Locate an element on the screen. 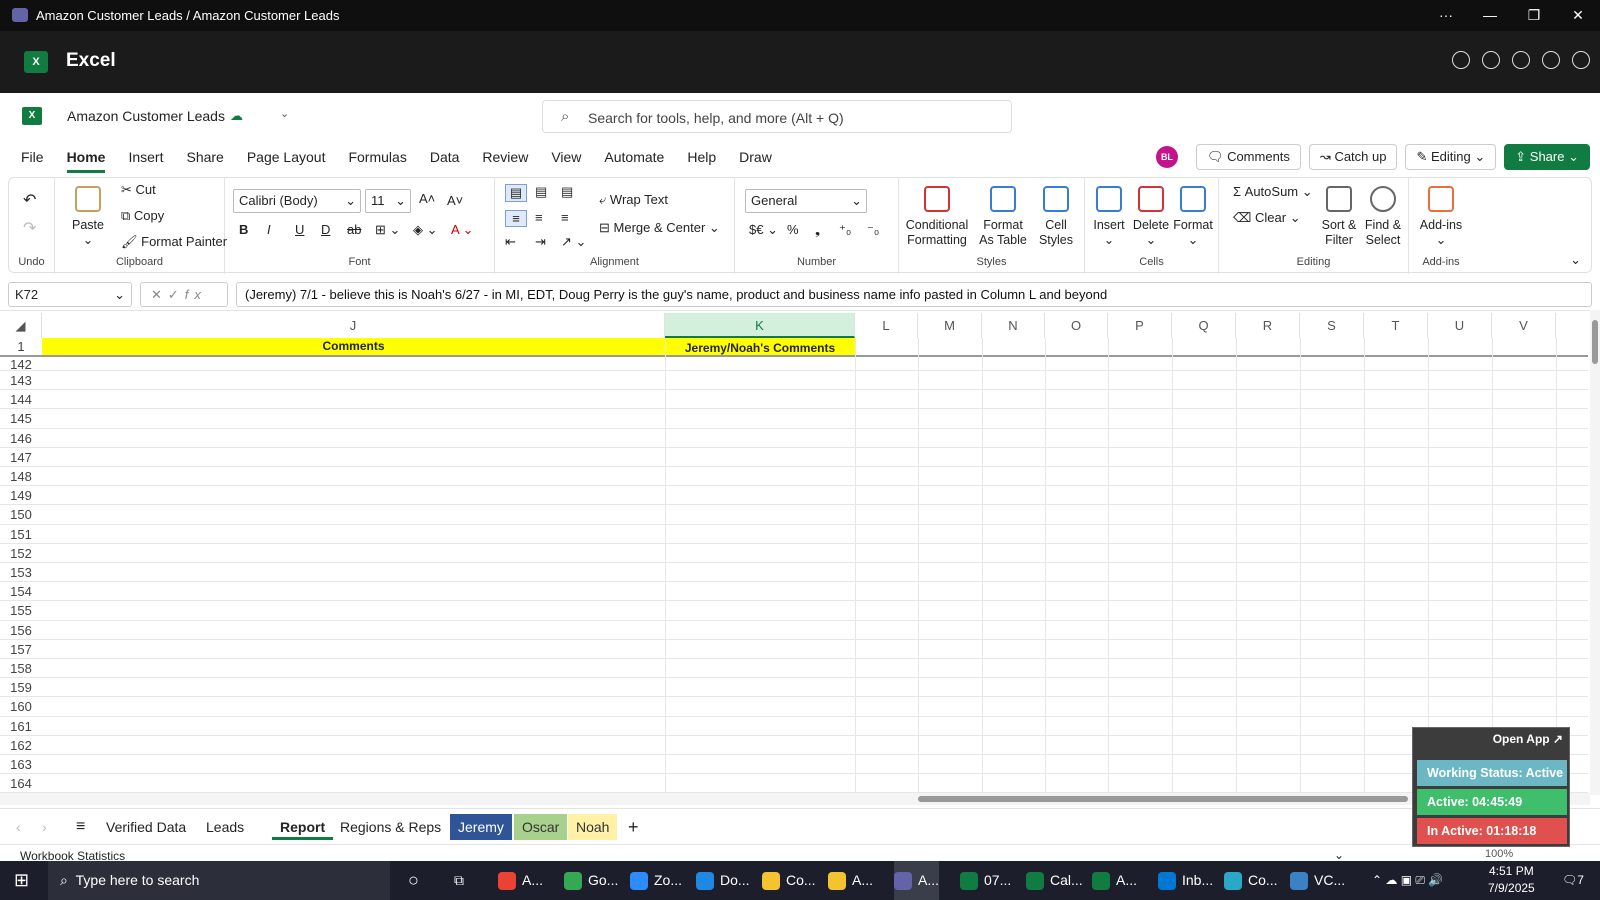 The width and height of the screenshot is (1600, 900). decrease-indent-icon: ⇤ is located at coordinates (510, 242).